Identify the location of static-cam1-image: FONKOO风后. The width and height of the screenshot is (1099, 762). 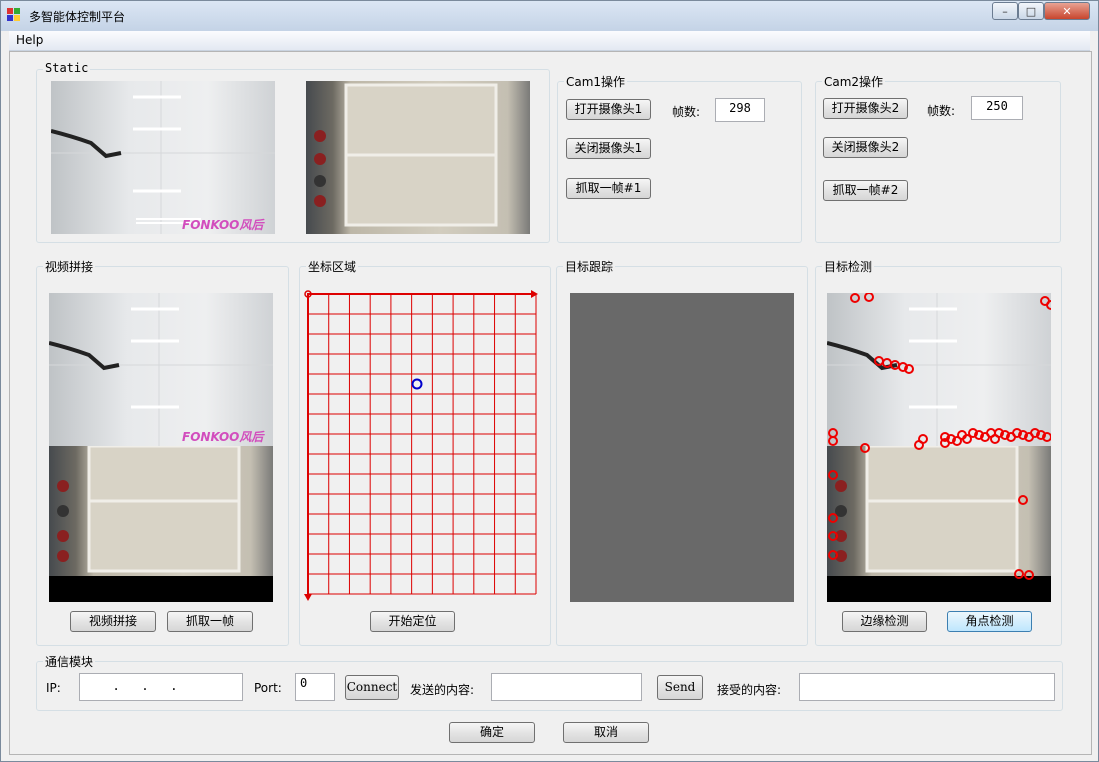
(163, 157).